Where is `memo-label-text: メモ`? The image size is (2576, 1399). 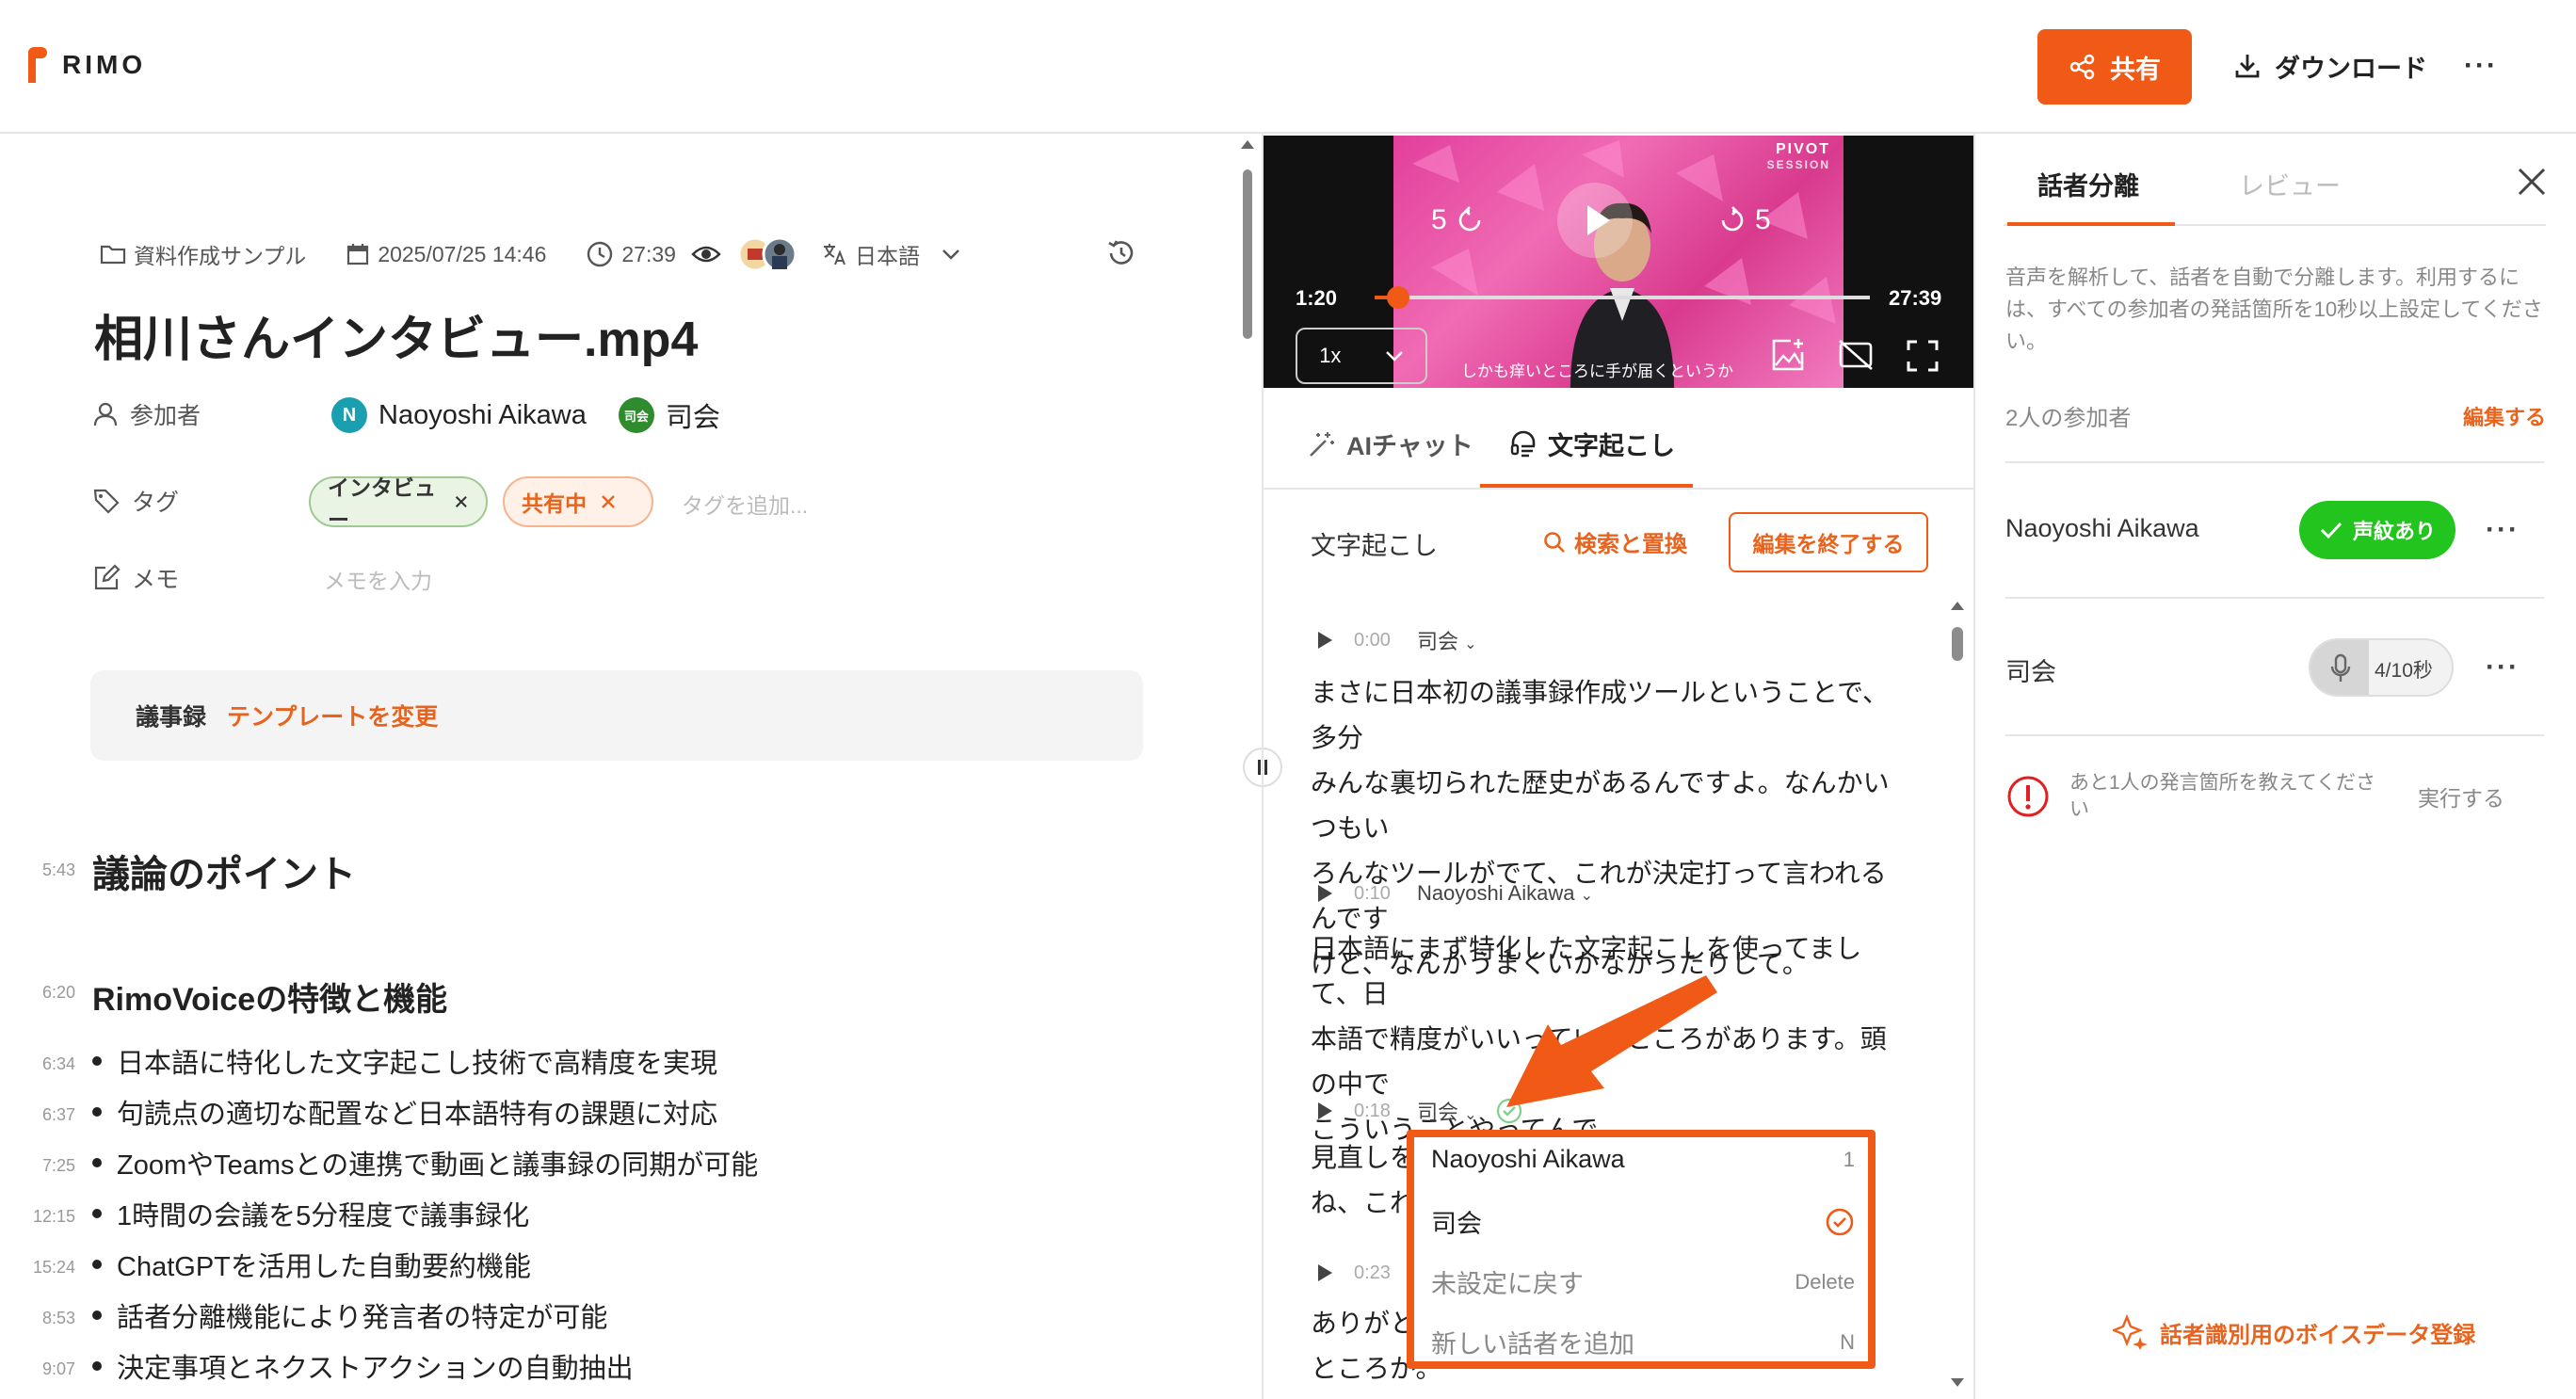
memo-label-text: メモ is located at coordinates (156, 580).